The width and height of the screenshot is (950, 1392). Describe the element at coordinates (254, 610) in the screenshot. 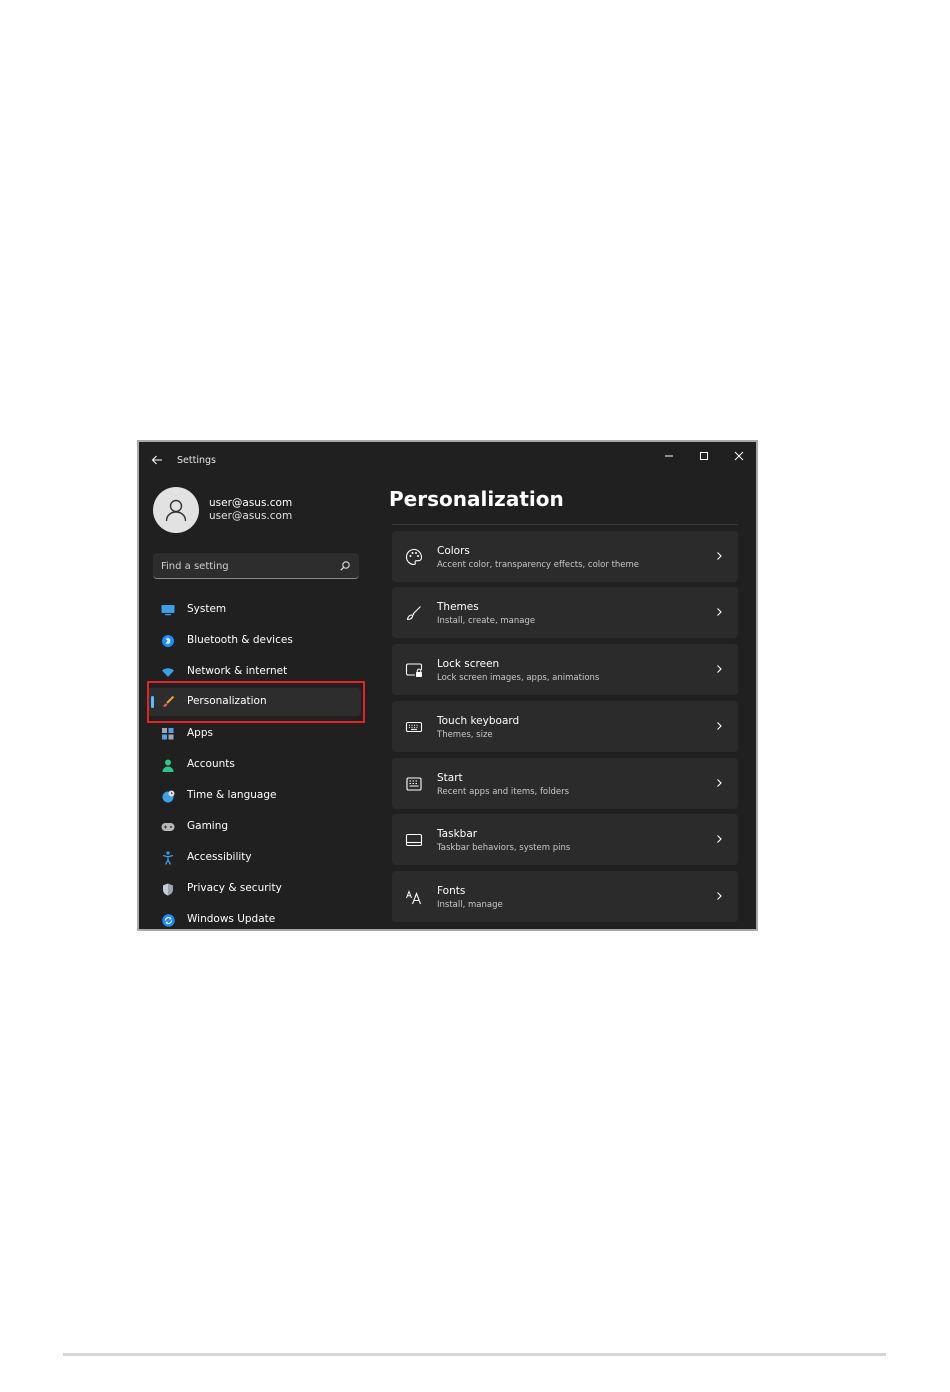

I see `sidebar-item-system: System` at that location.